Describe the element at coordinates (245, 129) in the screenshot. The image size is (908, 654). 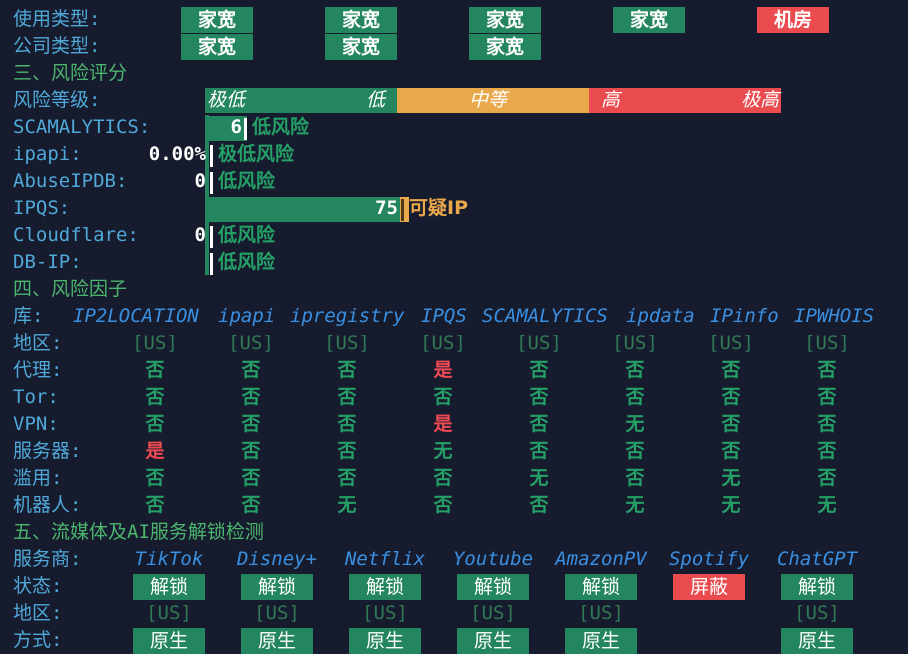
I see `score-divider-scamalytics` at that location.